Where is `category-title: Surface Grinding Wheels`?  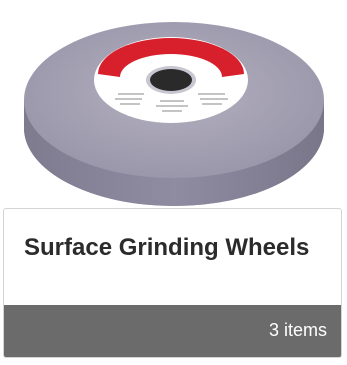
category-title: Surface Grinding Wheels is located at coordinates (174, 248).